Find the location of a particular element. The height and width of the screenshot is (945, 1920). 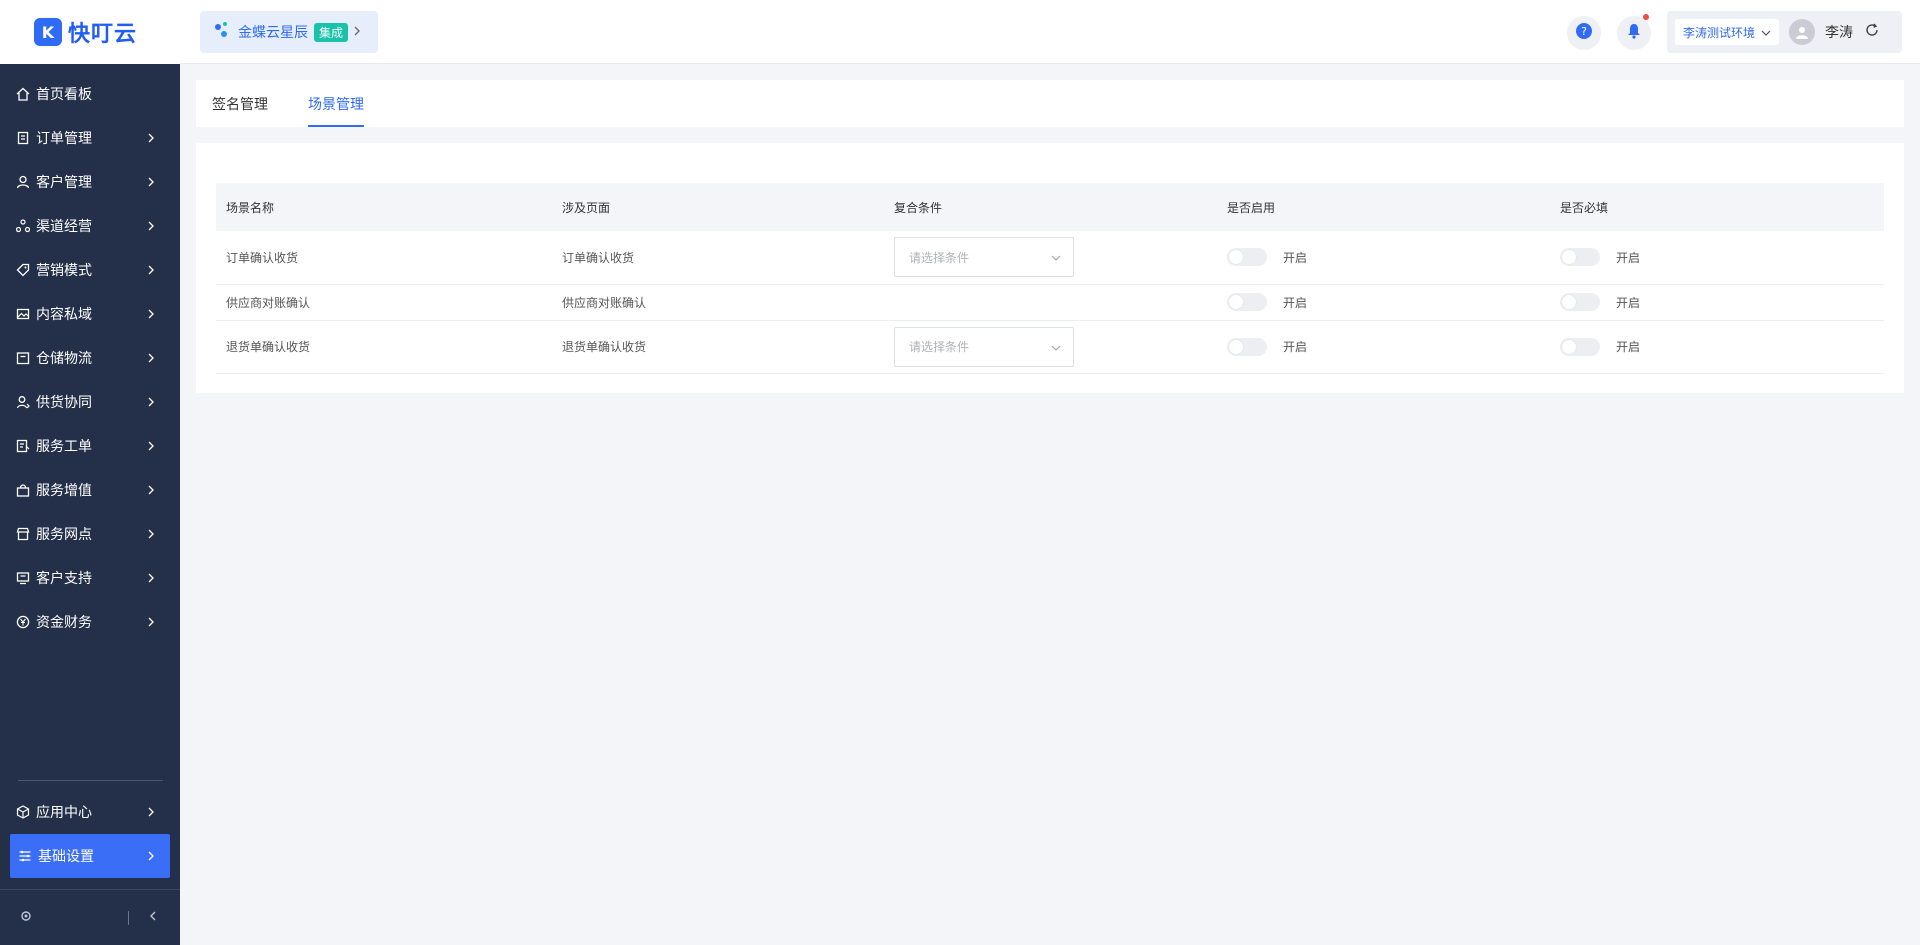

table-row: 供应商对账确认 供应商对账确认 开启 开启 is located at coordinates (1050, 302).